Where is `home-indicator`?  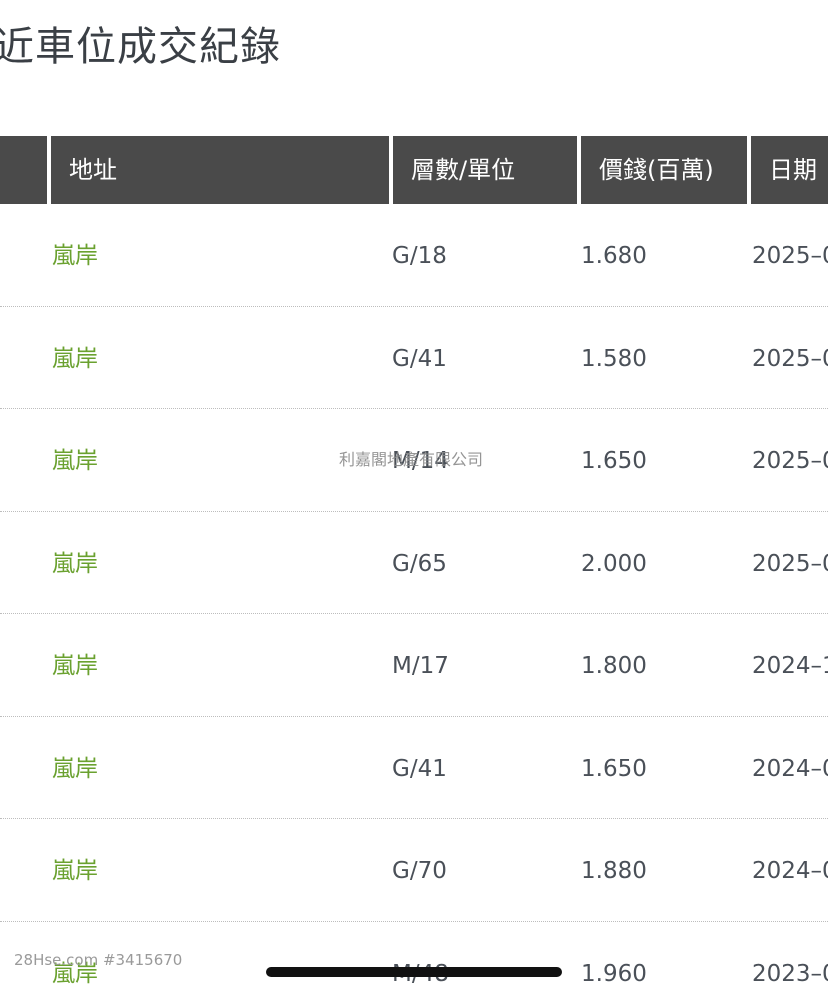
home-indicator is located at coordinates (414, 972).